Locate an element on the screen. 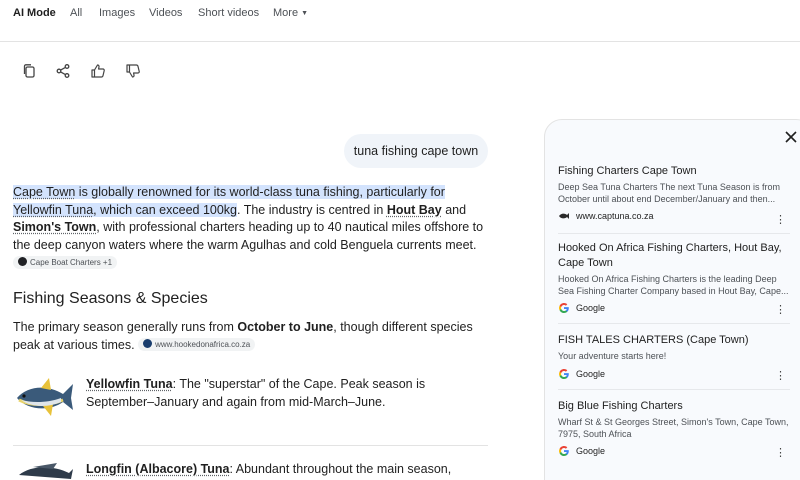 The width and height of the screenshot is (800, 480). tab-all: All is located at coordinates (76, 13).